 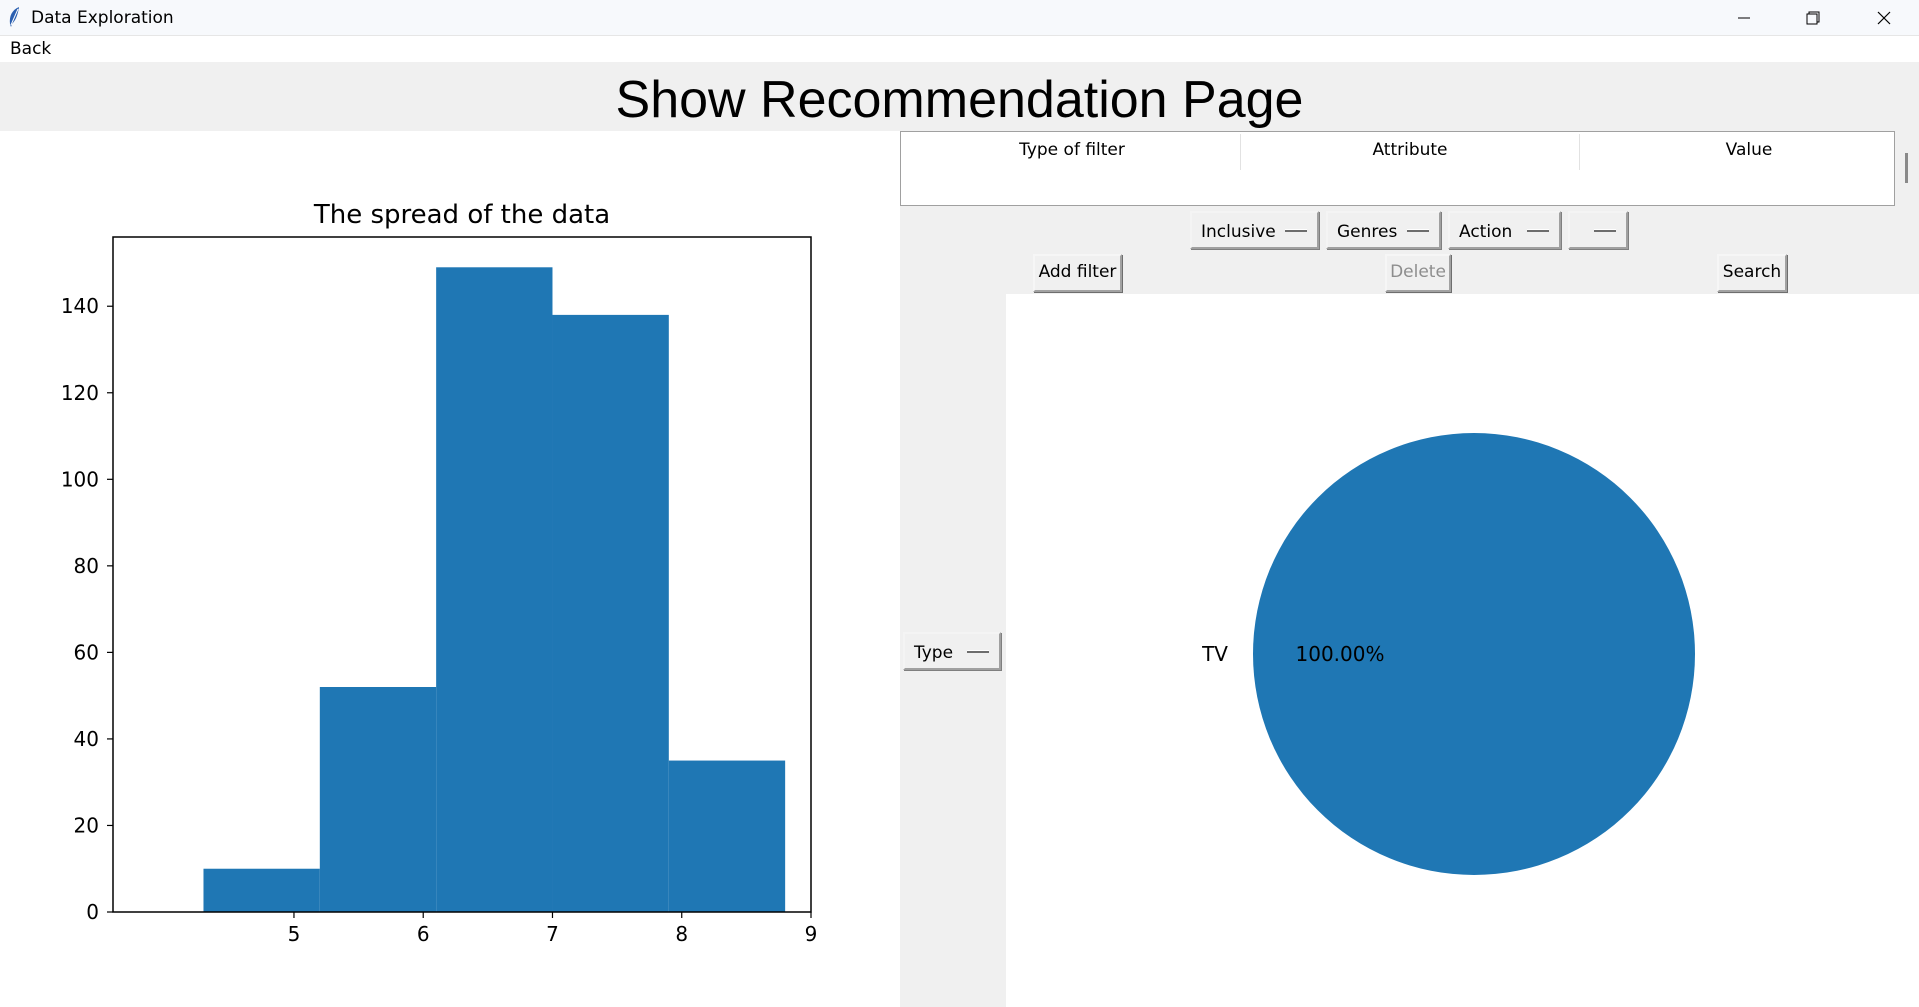 I want to click on minimize-icon, so click(x=1744, y=17).